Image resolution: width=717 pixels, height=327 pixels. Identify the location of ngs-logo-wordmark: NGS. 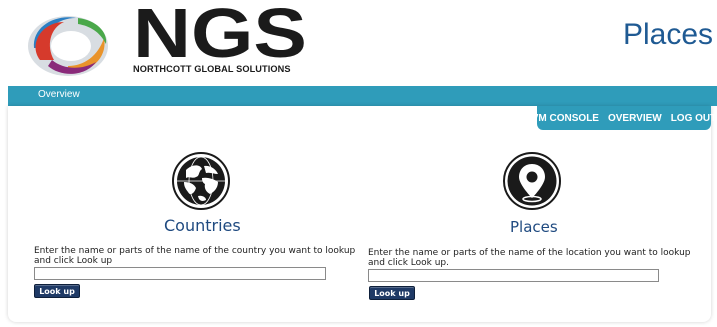
(220, 32).